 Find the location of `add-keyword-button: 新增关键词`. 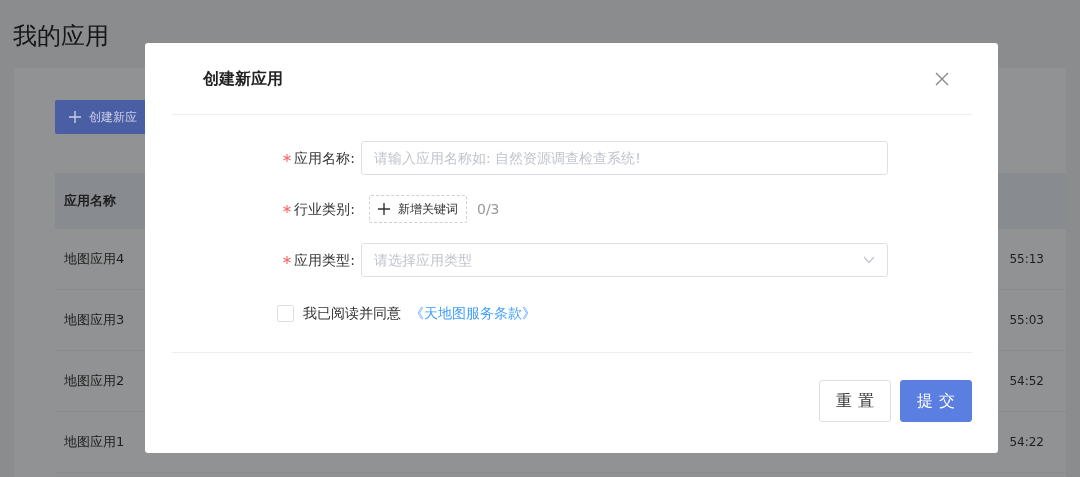

add-keyword-button: 新增关键词 is located at coordinates (418, 209).